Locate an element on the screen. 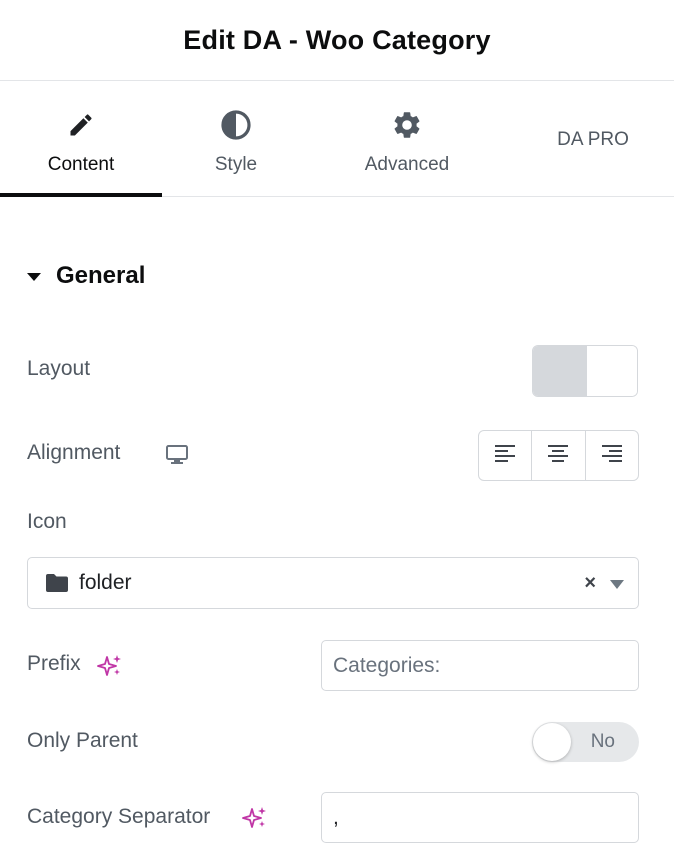 This screenshot has height=866, width=674. align-right-icon is located at coordinates (612, 455).